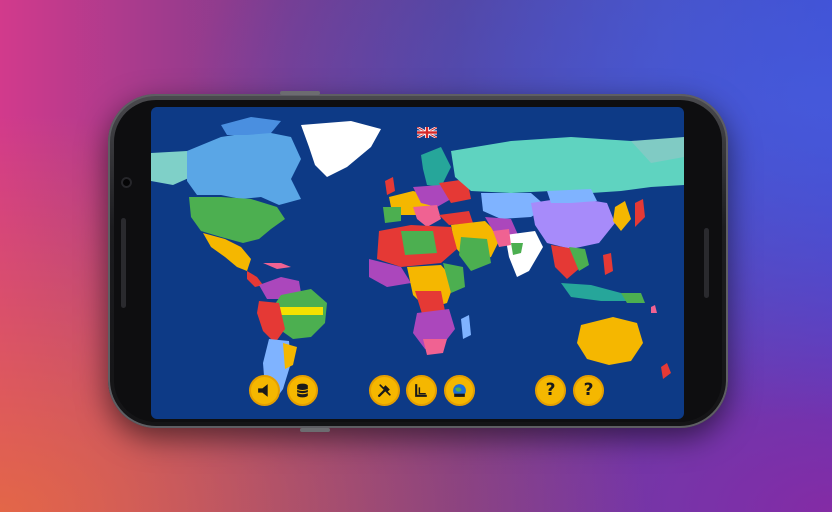 The image size is (832, 512). I want to click on japan, so click(640, 213).